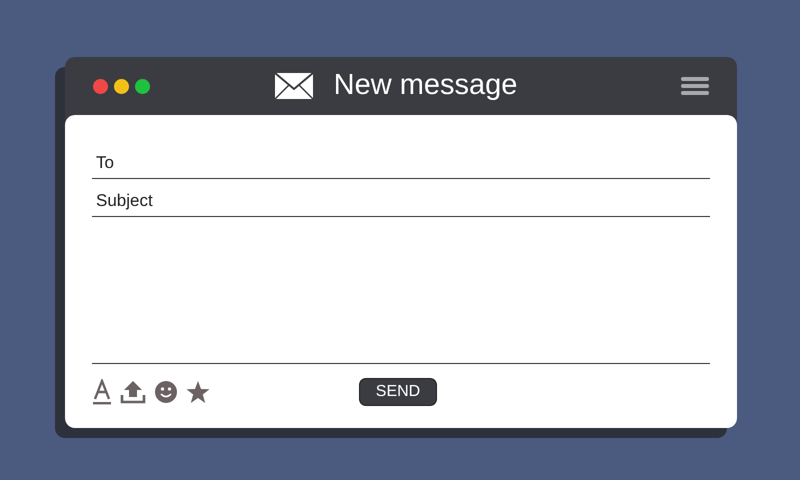 This screenshot has height=480, width=800. Describe the element at coordinates (198, 392) in the screenshot. I see `star-icon` at that location.